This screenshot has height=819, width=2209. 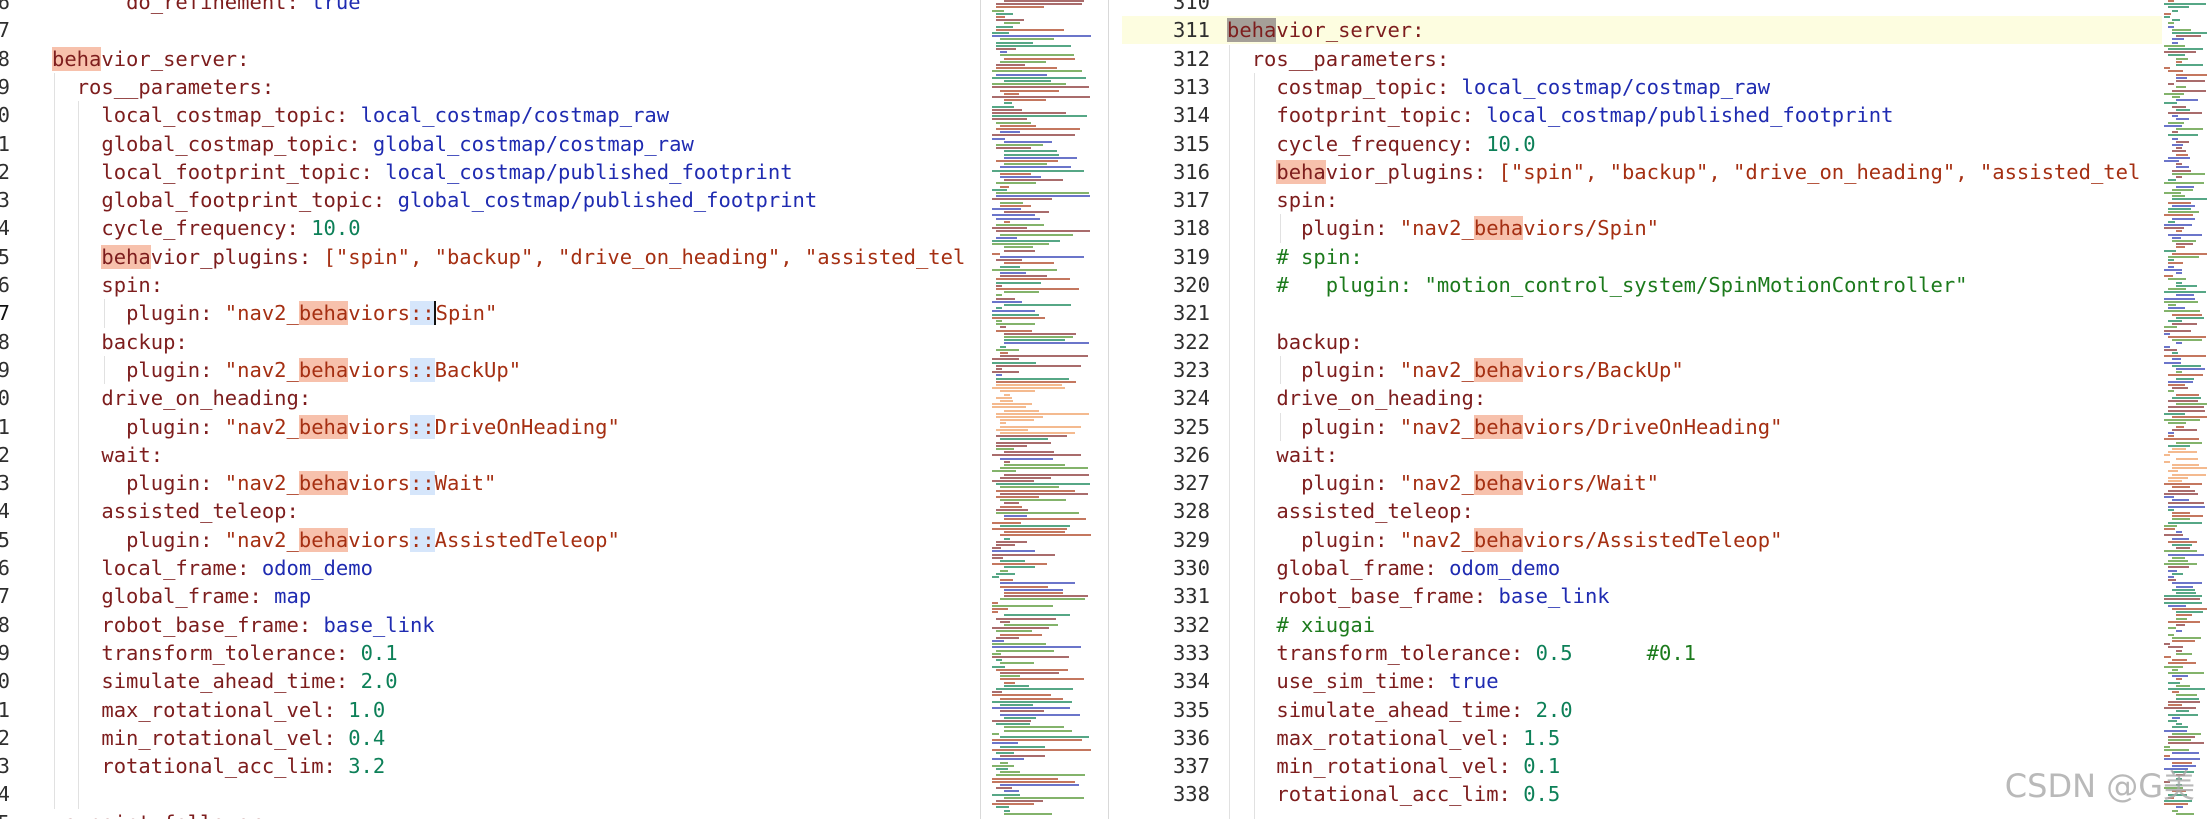 I want to click on code-line: 3 rotational_acc_lim: 3.2, so click(x=490, y=766).